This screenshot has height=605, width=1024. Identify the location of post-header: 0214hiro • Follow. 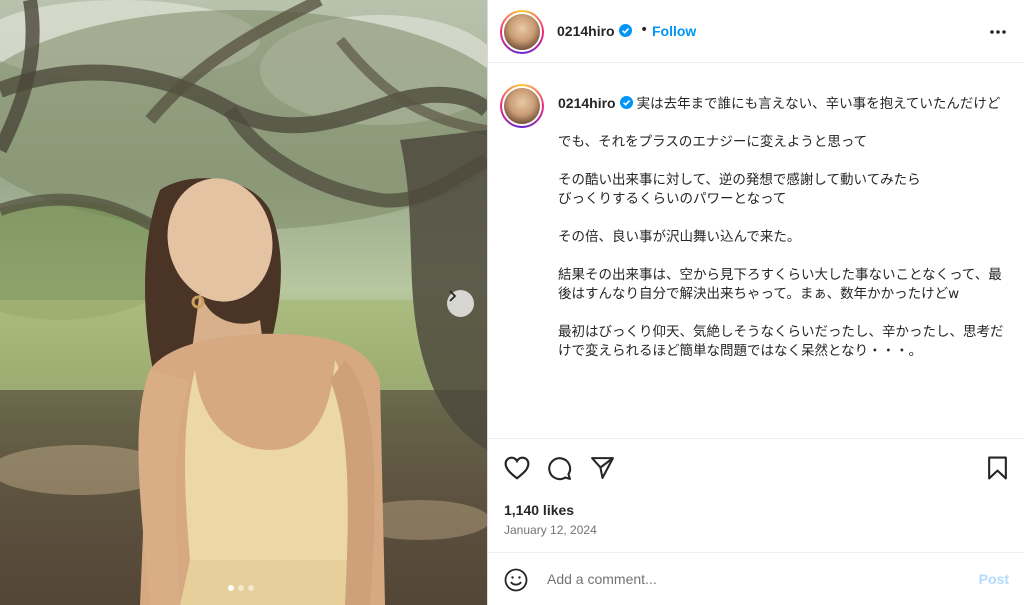
(756, 31).